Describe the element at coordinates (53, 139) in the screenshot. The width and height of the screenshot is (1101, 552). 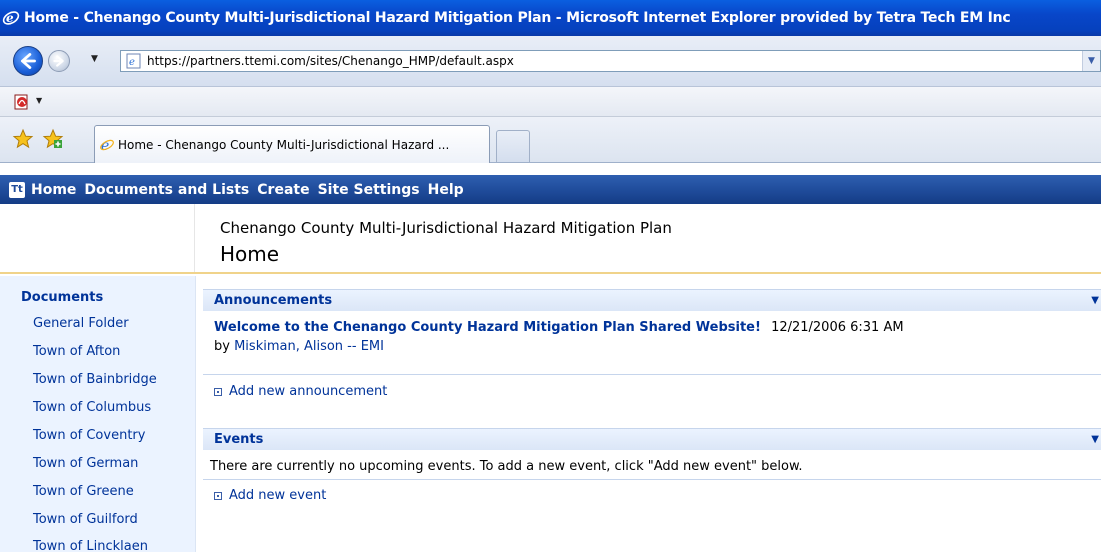
I see `add-favorite-icon` at that location.